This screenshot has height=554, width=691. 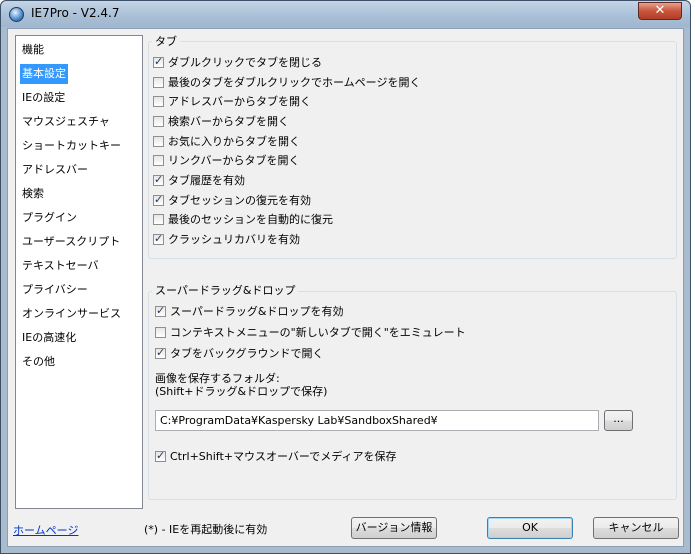 I want to click on drag-group-label: スーパードラッグ&ドロップ, so click(x=225, y=290).